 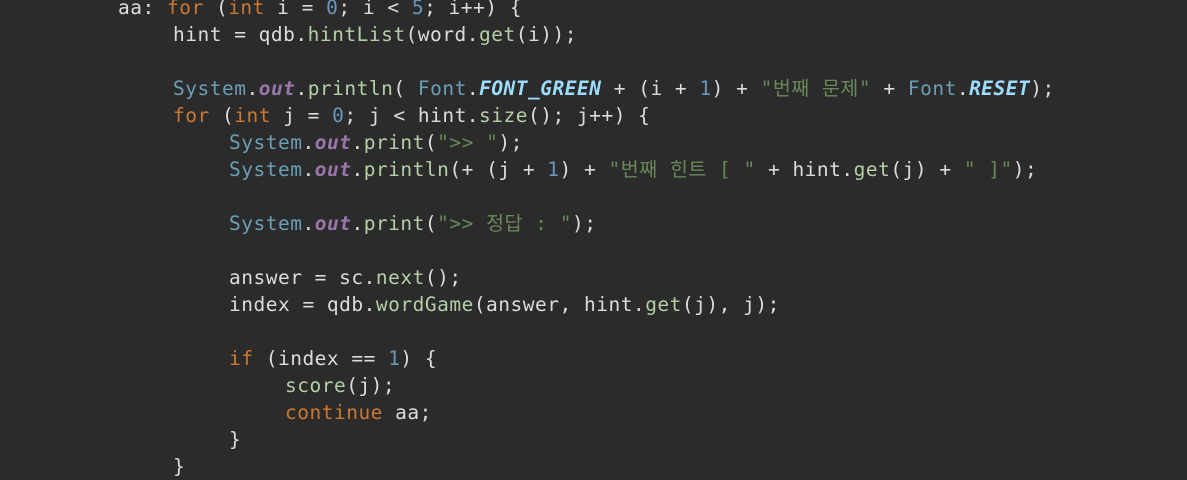 What do you see at coordinates (142, 9) in the screenshot?
I see `code-token: aa:` at bounding box center [142, 9].